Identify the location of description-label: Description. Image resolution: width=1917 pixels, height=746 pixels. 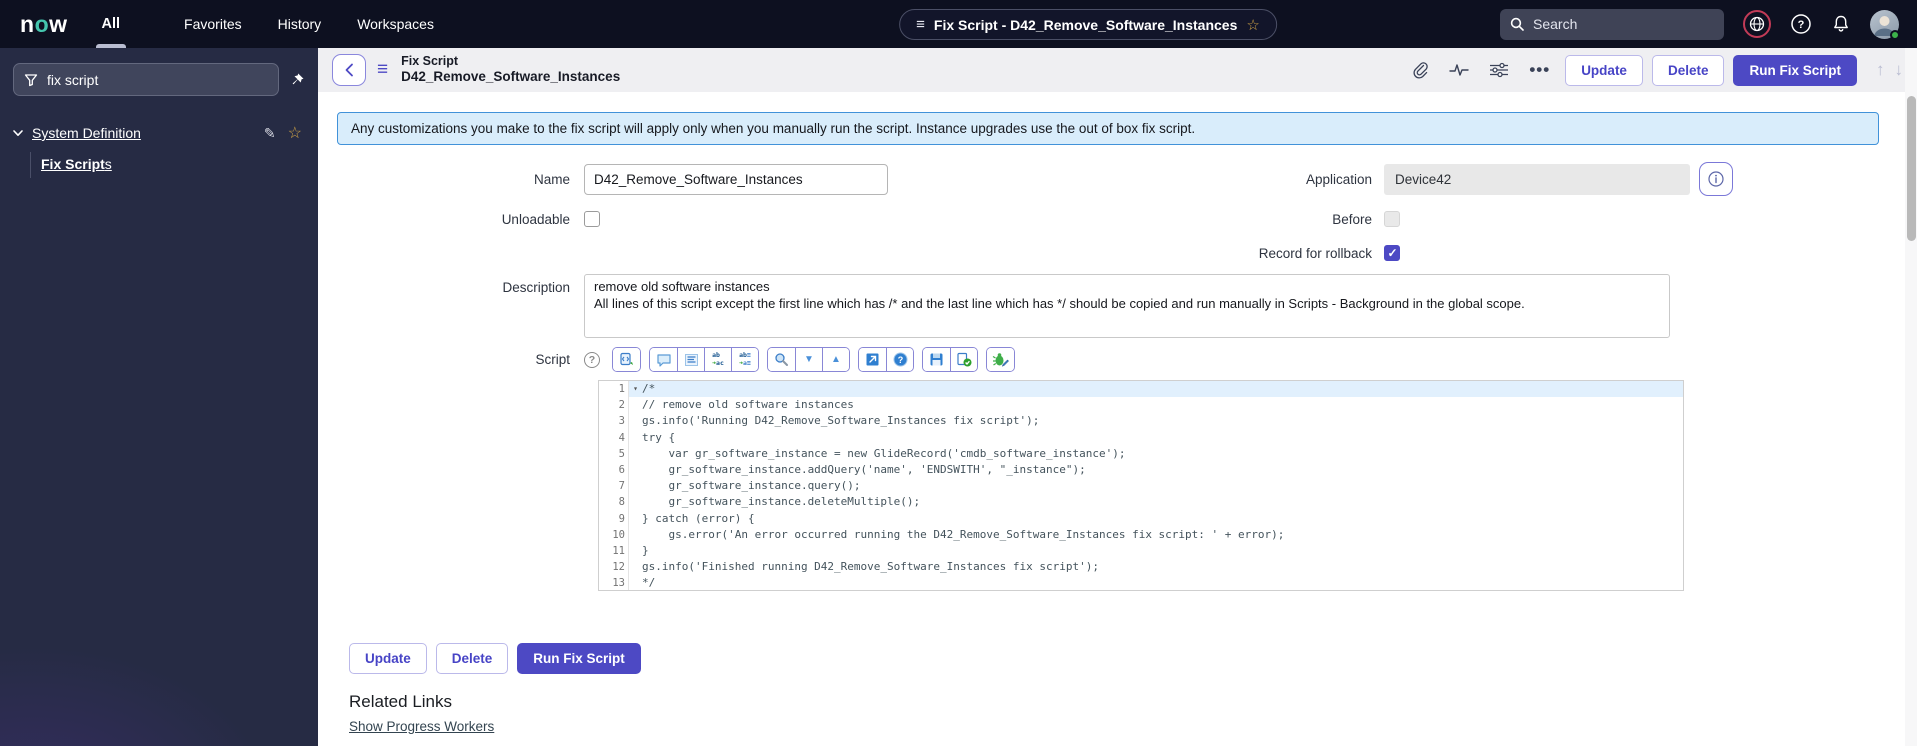
(536, 287).